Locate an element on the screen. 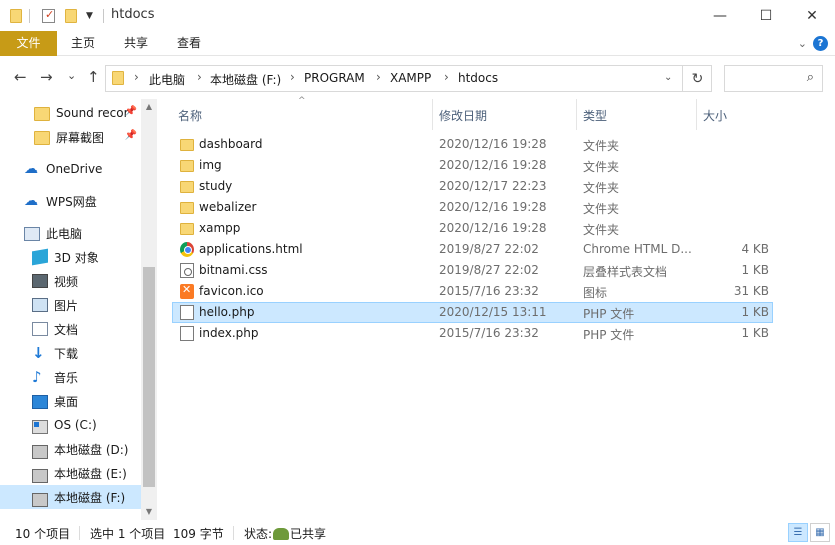  pictures-icon is located at coordinates (40, 305).